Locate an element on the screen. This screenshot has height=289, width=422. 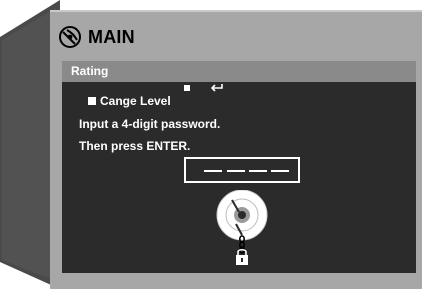
satellite-disc-icon is located at coordinates (70, 37).